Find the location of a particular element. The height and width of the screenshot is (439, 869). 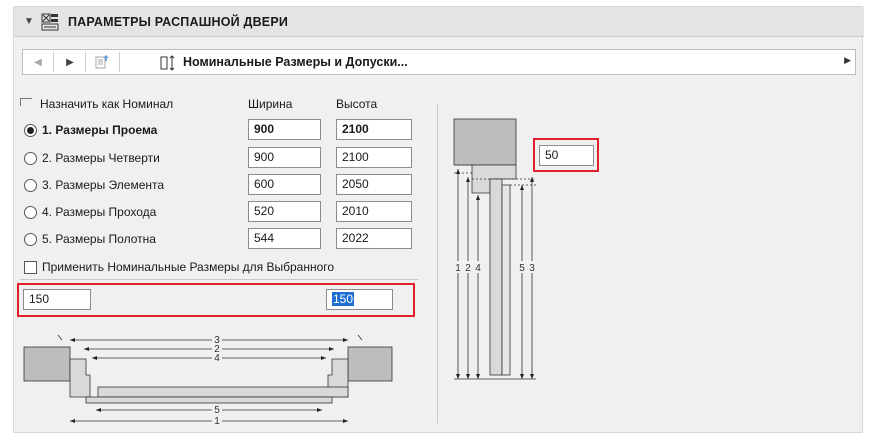

next-page-button: ▶ is located at coordinates (70, 62).